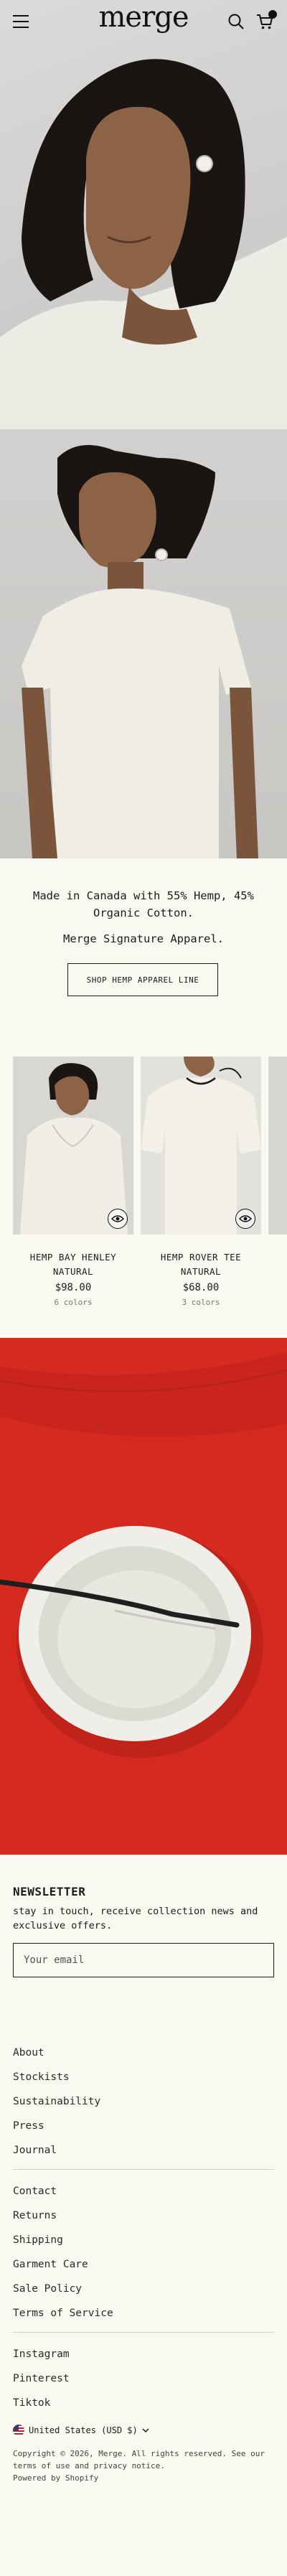 Image resolution: width=287 pixels, height=2576 pixels. What do you see at coordinates (252, 20) in the screenshot?
I see `header-actions: 1` at bounding box center [252, 20].